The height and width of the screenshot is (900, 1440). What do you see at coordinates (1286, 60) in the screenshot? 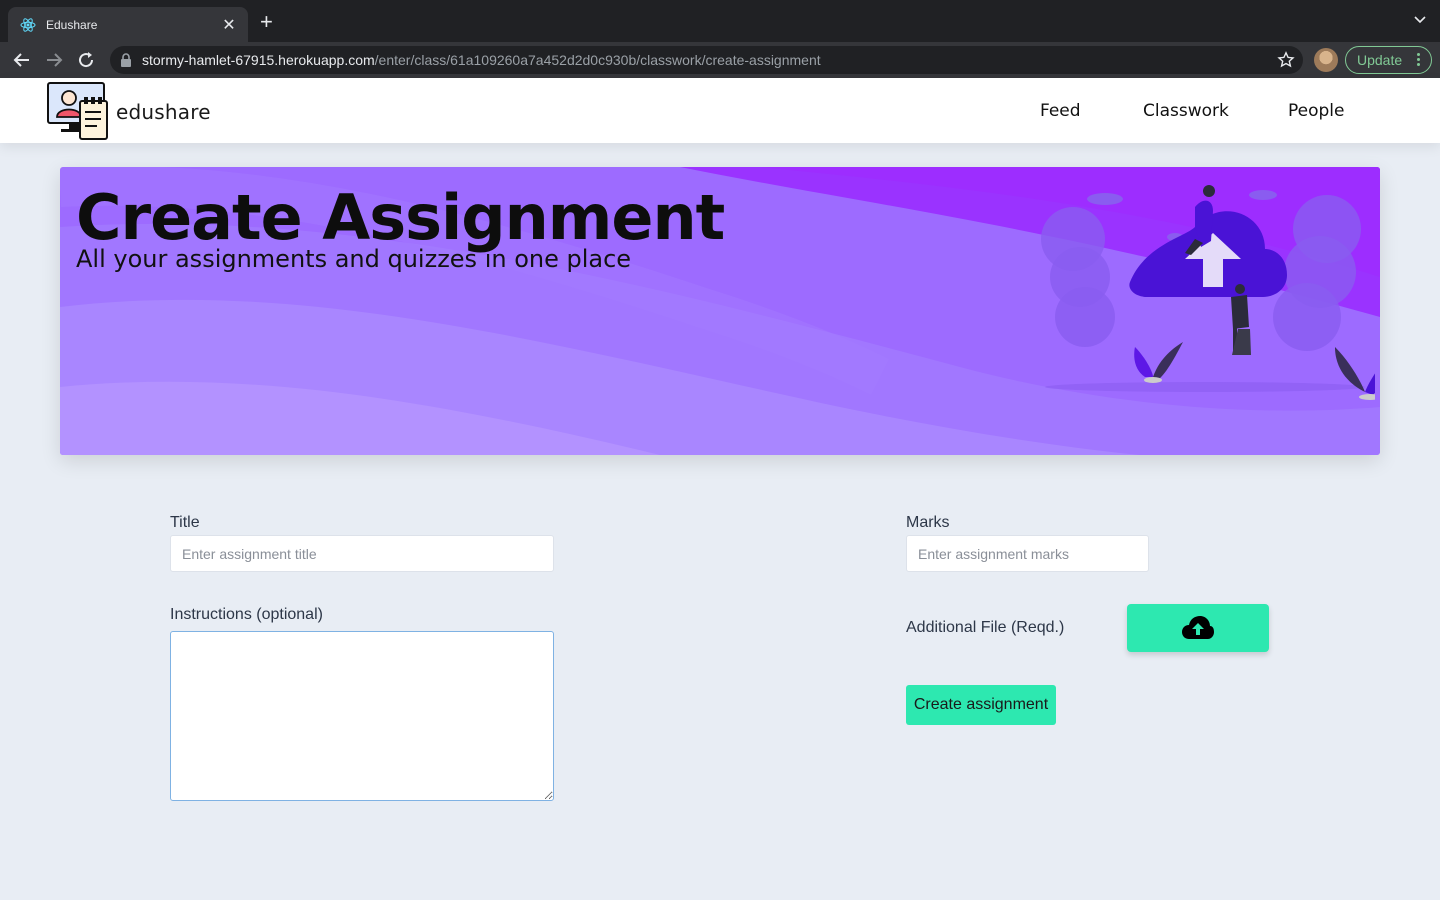
I see `bookmark-star-icon` at bounding box center [1286, 60].